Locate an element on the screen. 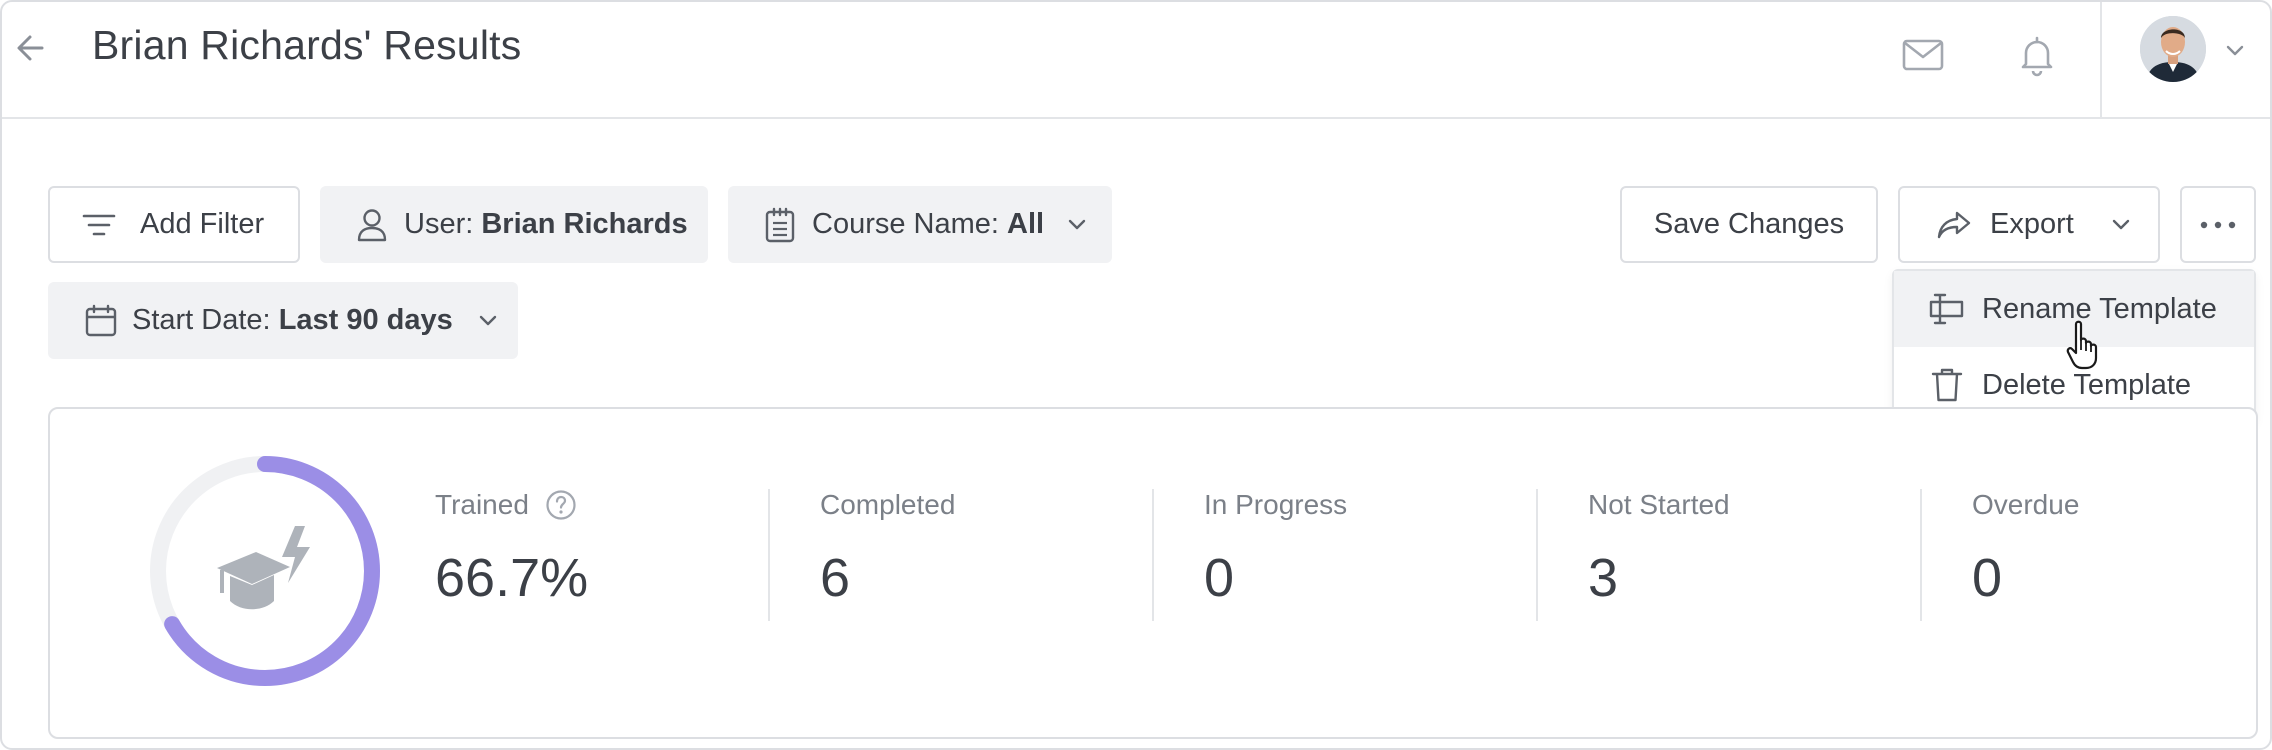 Image resolution: width=2272 pixels, height=750 pixels. start-date-filter-pill: Start Date: Last 90 days is located at coordinates (283, 320).